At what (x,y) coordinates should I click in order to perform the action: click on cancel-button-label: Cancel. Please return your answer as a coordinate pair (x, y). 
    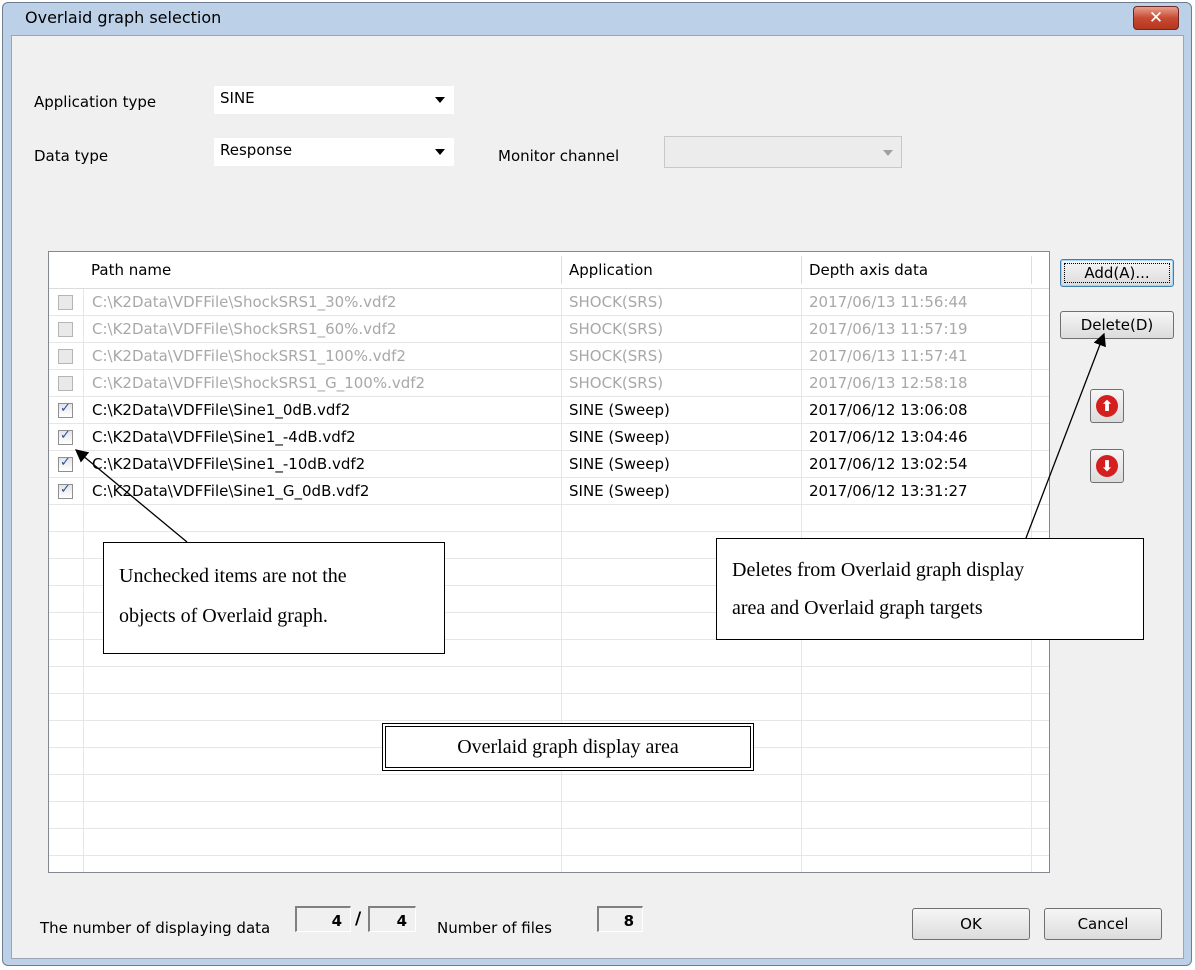
    Looking at the image, I should click on (1103, 924).